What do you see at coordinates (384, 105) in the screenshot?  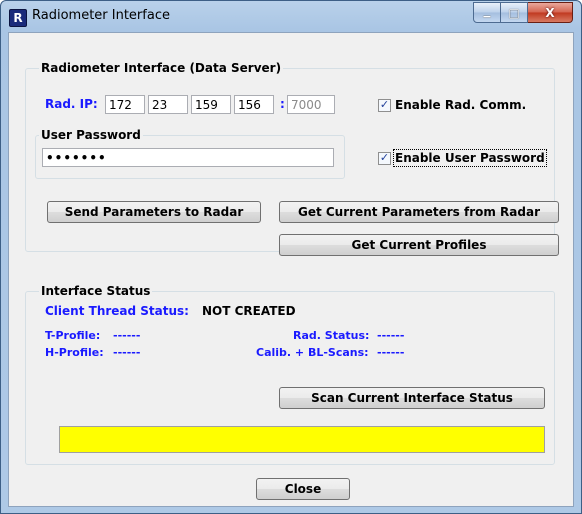 I see `enable-rad-comm-checkbox: ✓` at bounding box center [384, 105].